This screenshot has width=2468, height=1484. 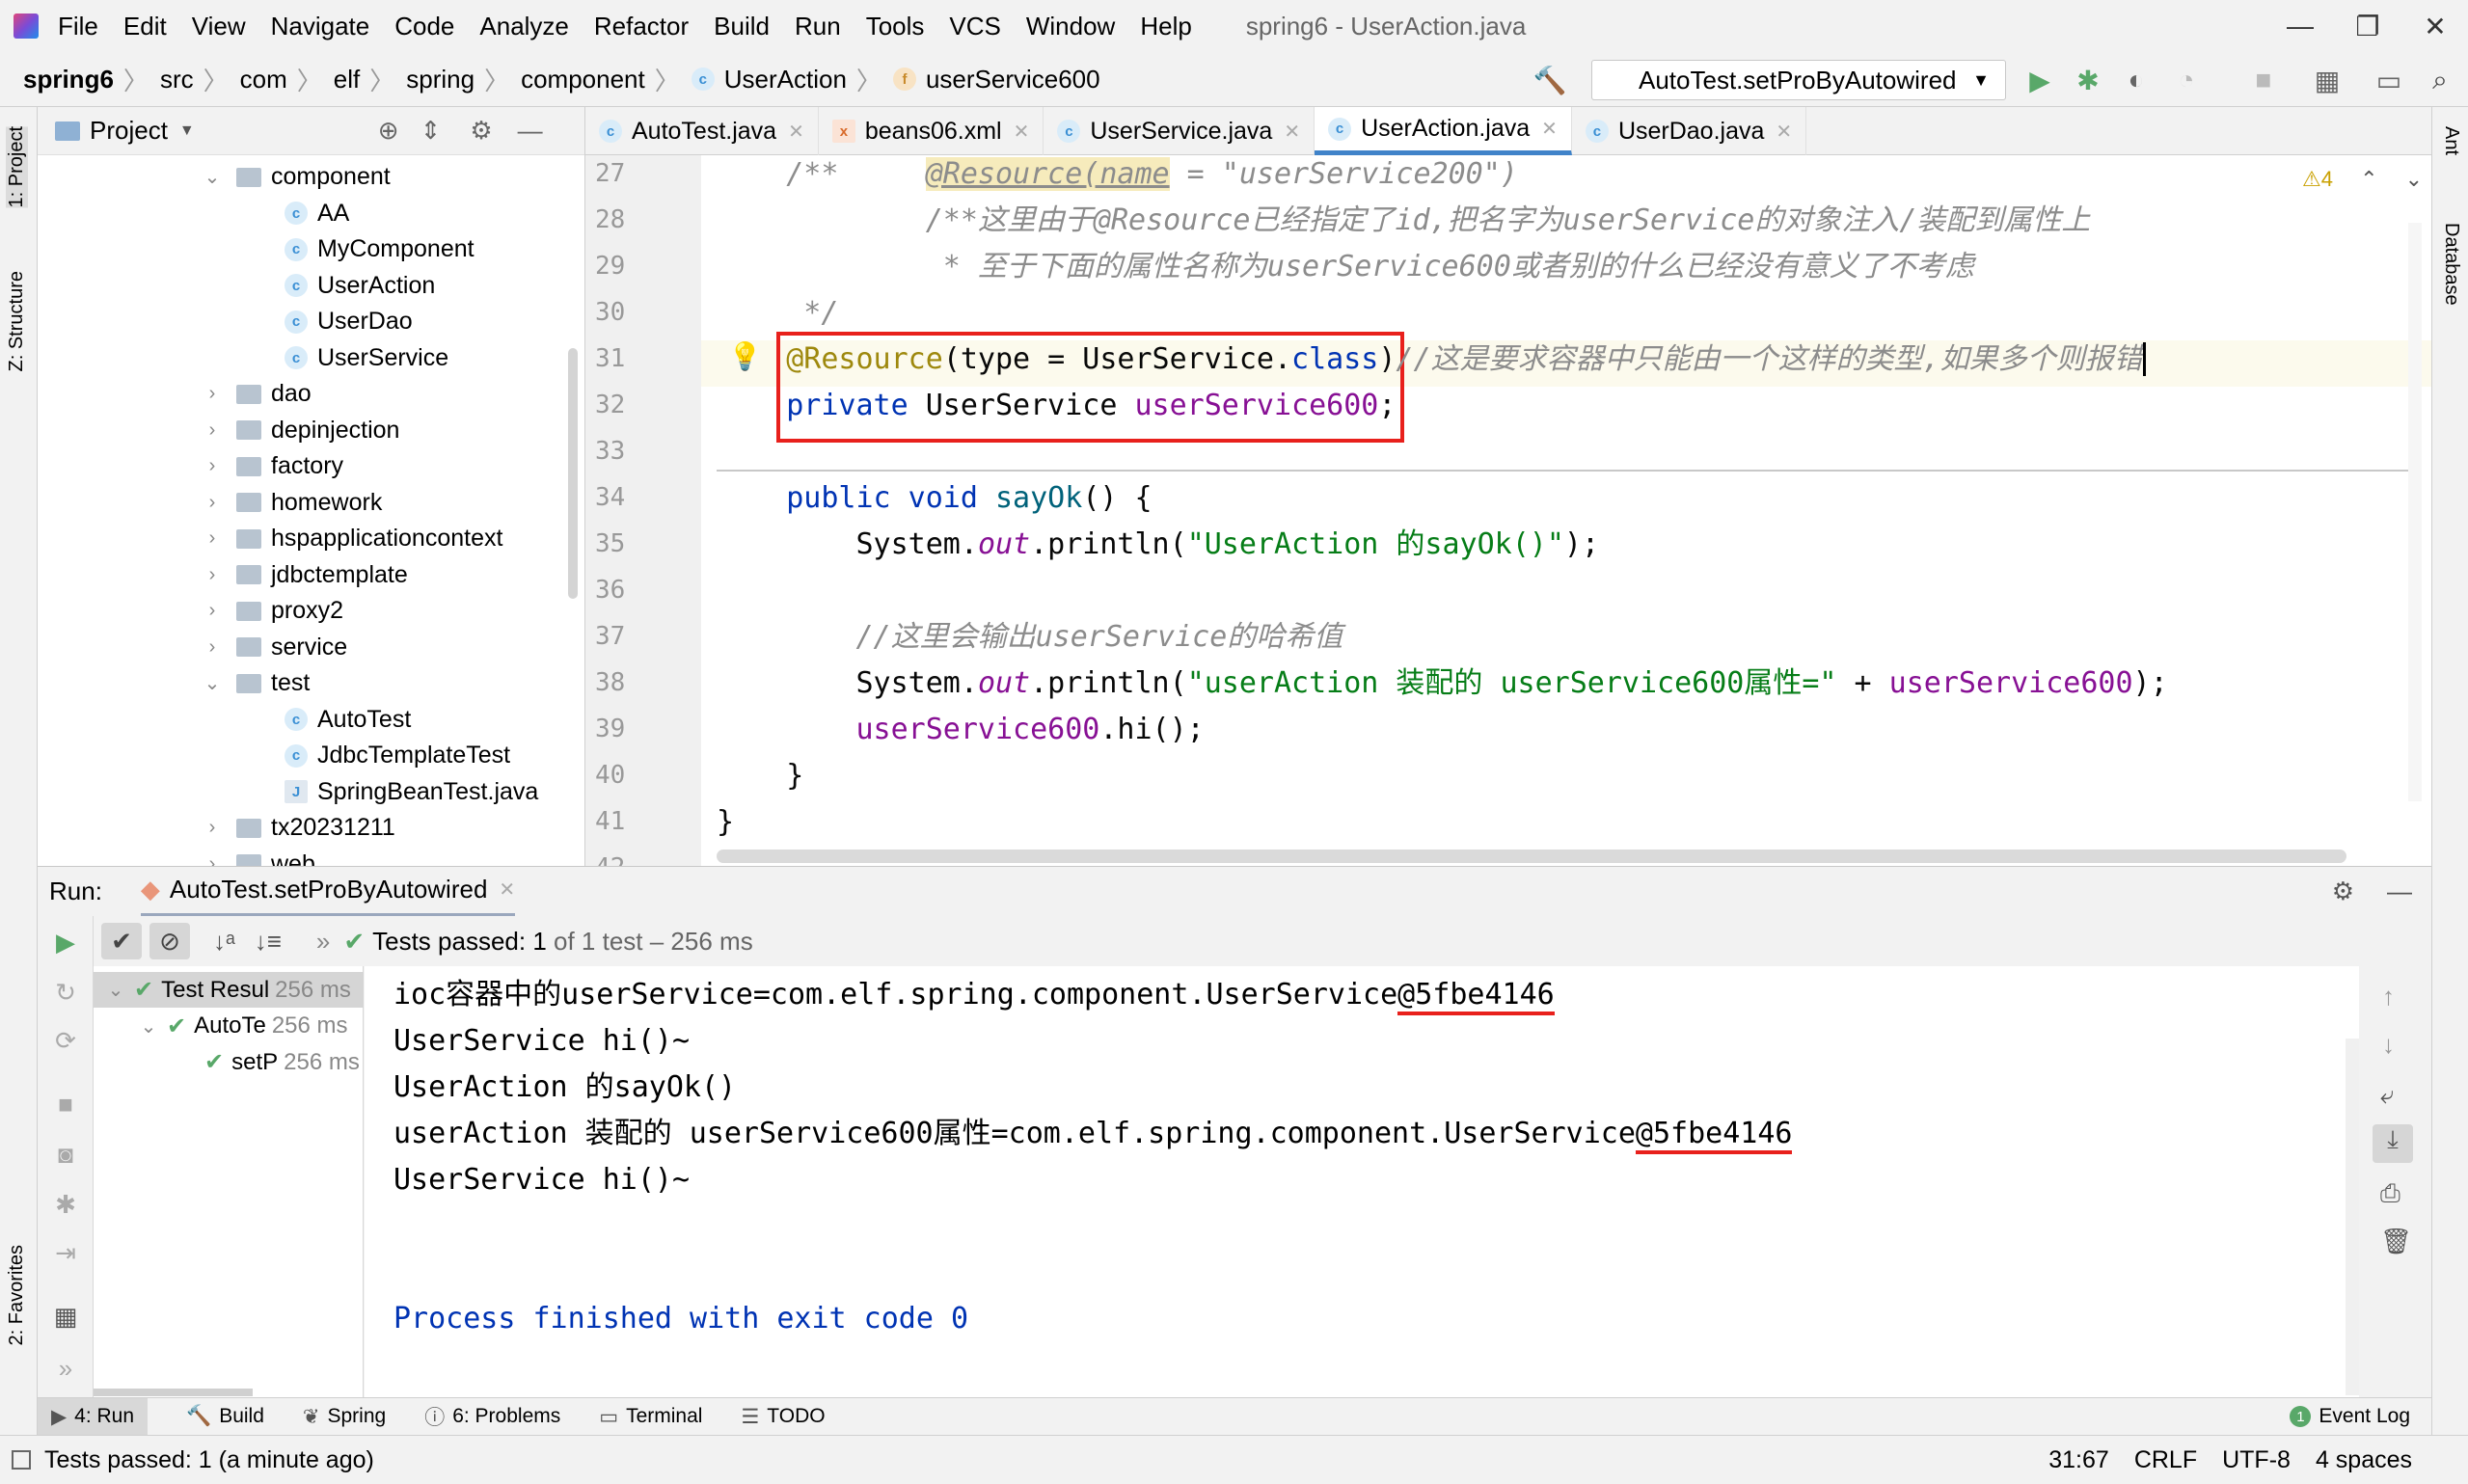 I want to click on sort-alphabetically-icon: ↓ᵃ, so click(x=224, y=942).